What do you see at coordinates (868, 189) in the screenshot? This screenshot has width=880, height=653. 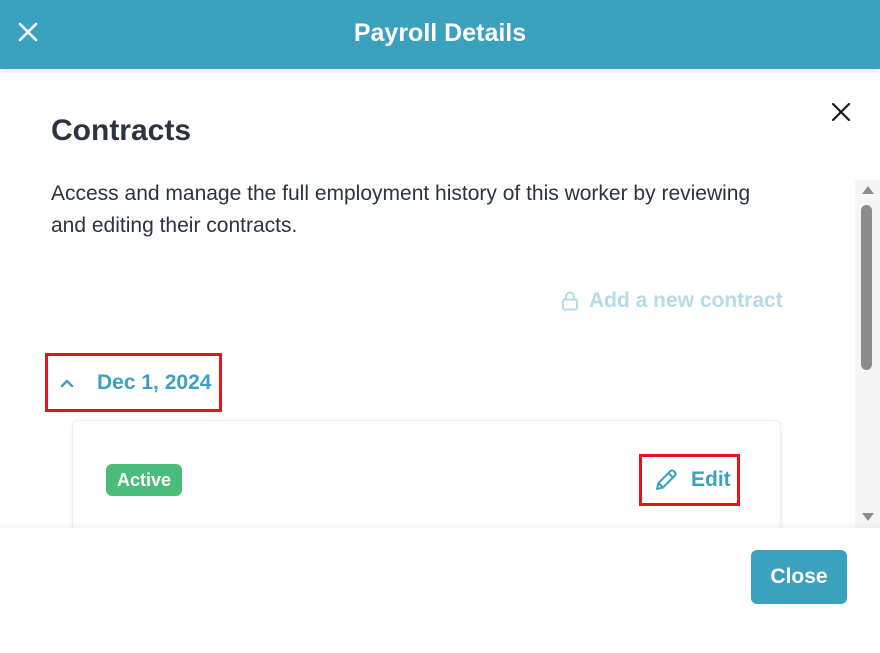 I see `scroll-up-arrow-icon` at bounding box center [868, 189].